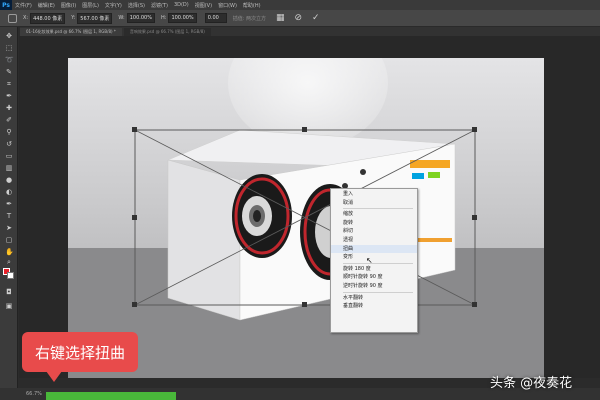 This screenshot has width=600, height=400. What do you see at coordinates (374, 194) in the screenshot?
I see `context-menu-item: 重入` at bounding box center [374, 194].